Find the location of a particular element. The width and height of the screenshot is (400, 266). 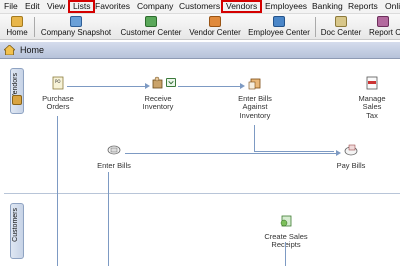

snapshot-icon is located at coordinates (76, 21).